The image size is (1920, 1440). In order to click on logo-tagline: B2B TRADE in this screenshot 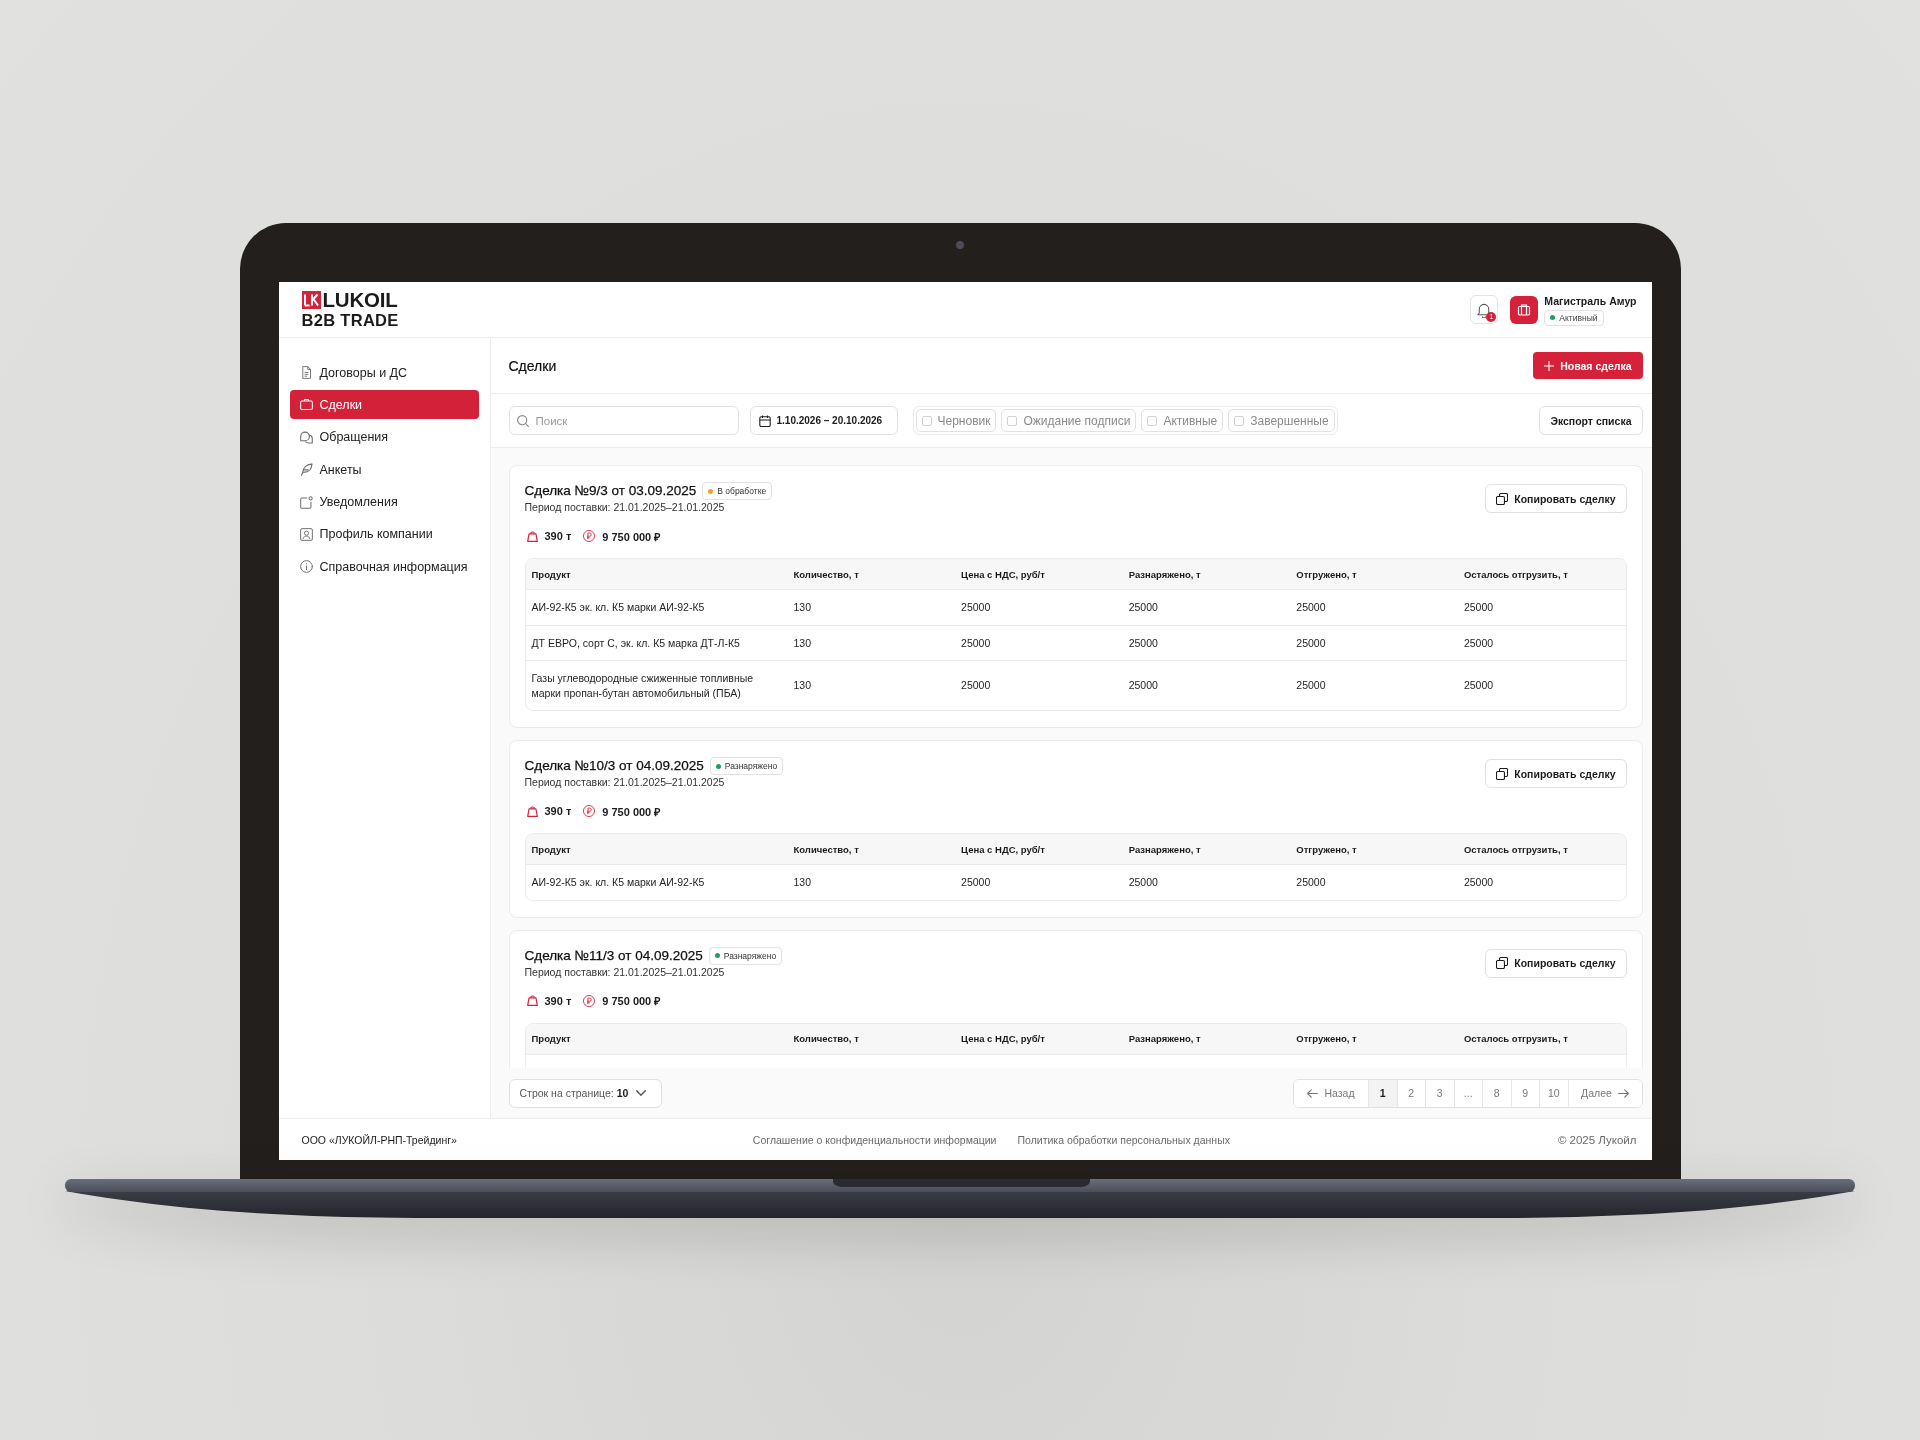, I will do `click(350, 320)`.